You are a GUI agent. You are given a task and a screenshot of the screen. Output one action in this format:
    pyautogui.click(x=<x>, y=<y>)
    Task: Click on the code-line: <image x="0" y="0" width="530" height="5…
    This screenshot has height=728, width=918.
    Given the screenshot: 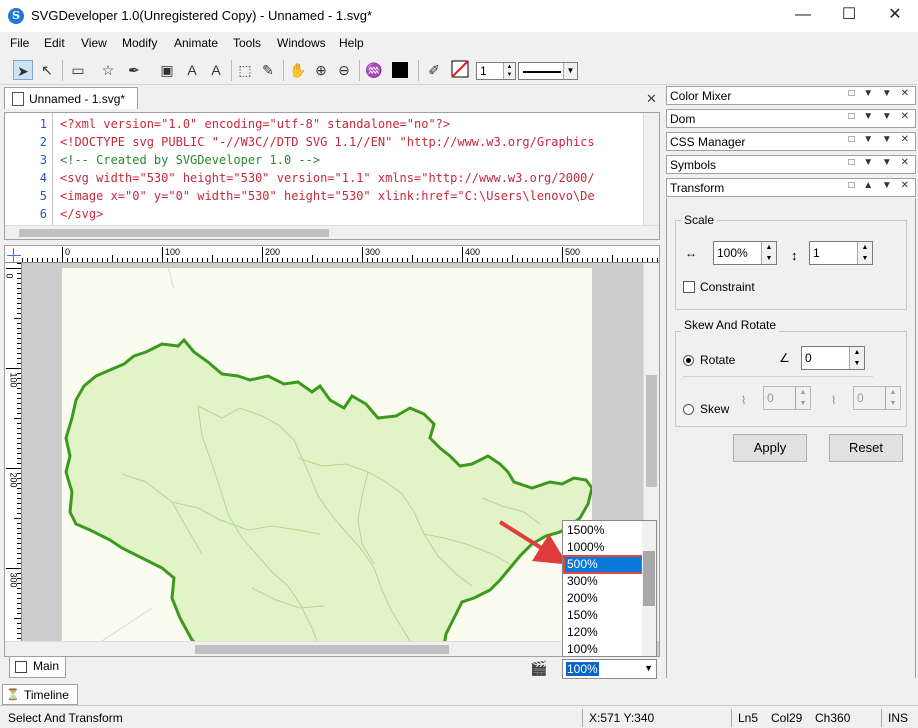 What is the action you would take?
    pyautogui.click(x=327, y=196)
    